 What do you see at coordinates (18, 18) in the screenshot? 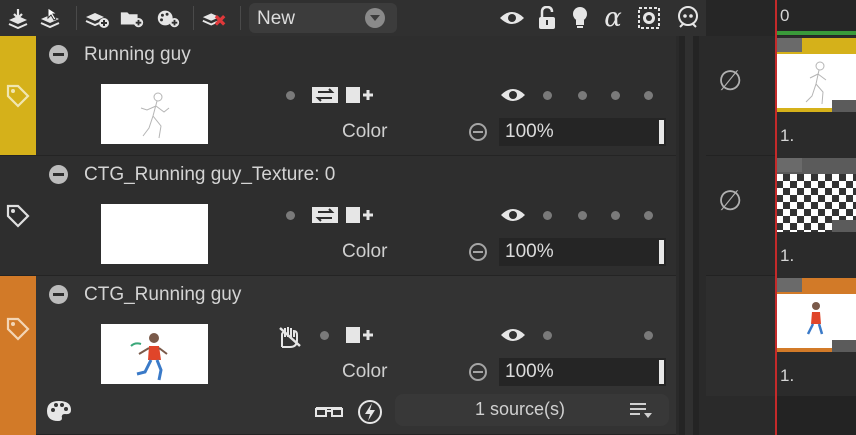
I see `import-layers-icon` at bounding box center [18, 18].